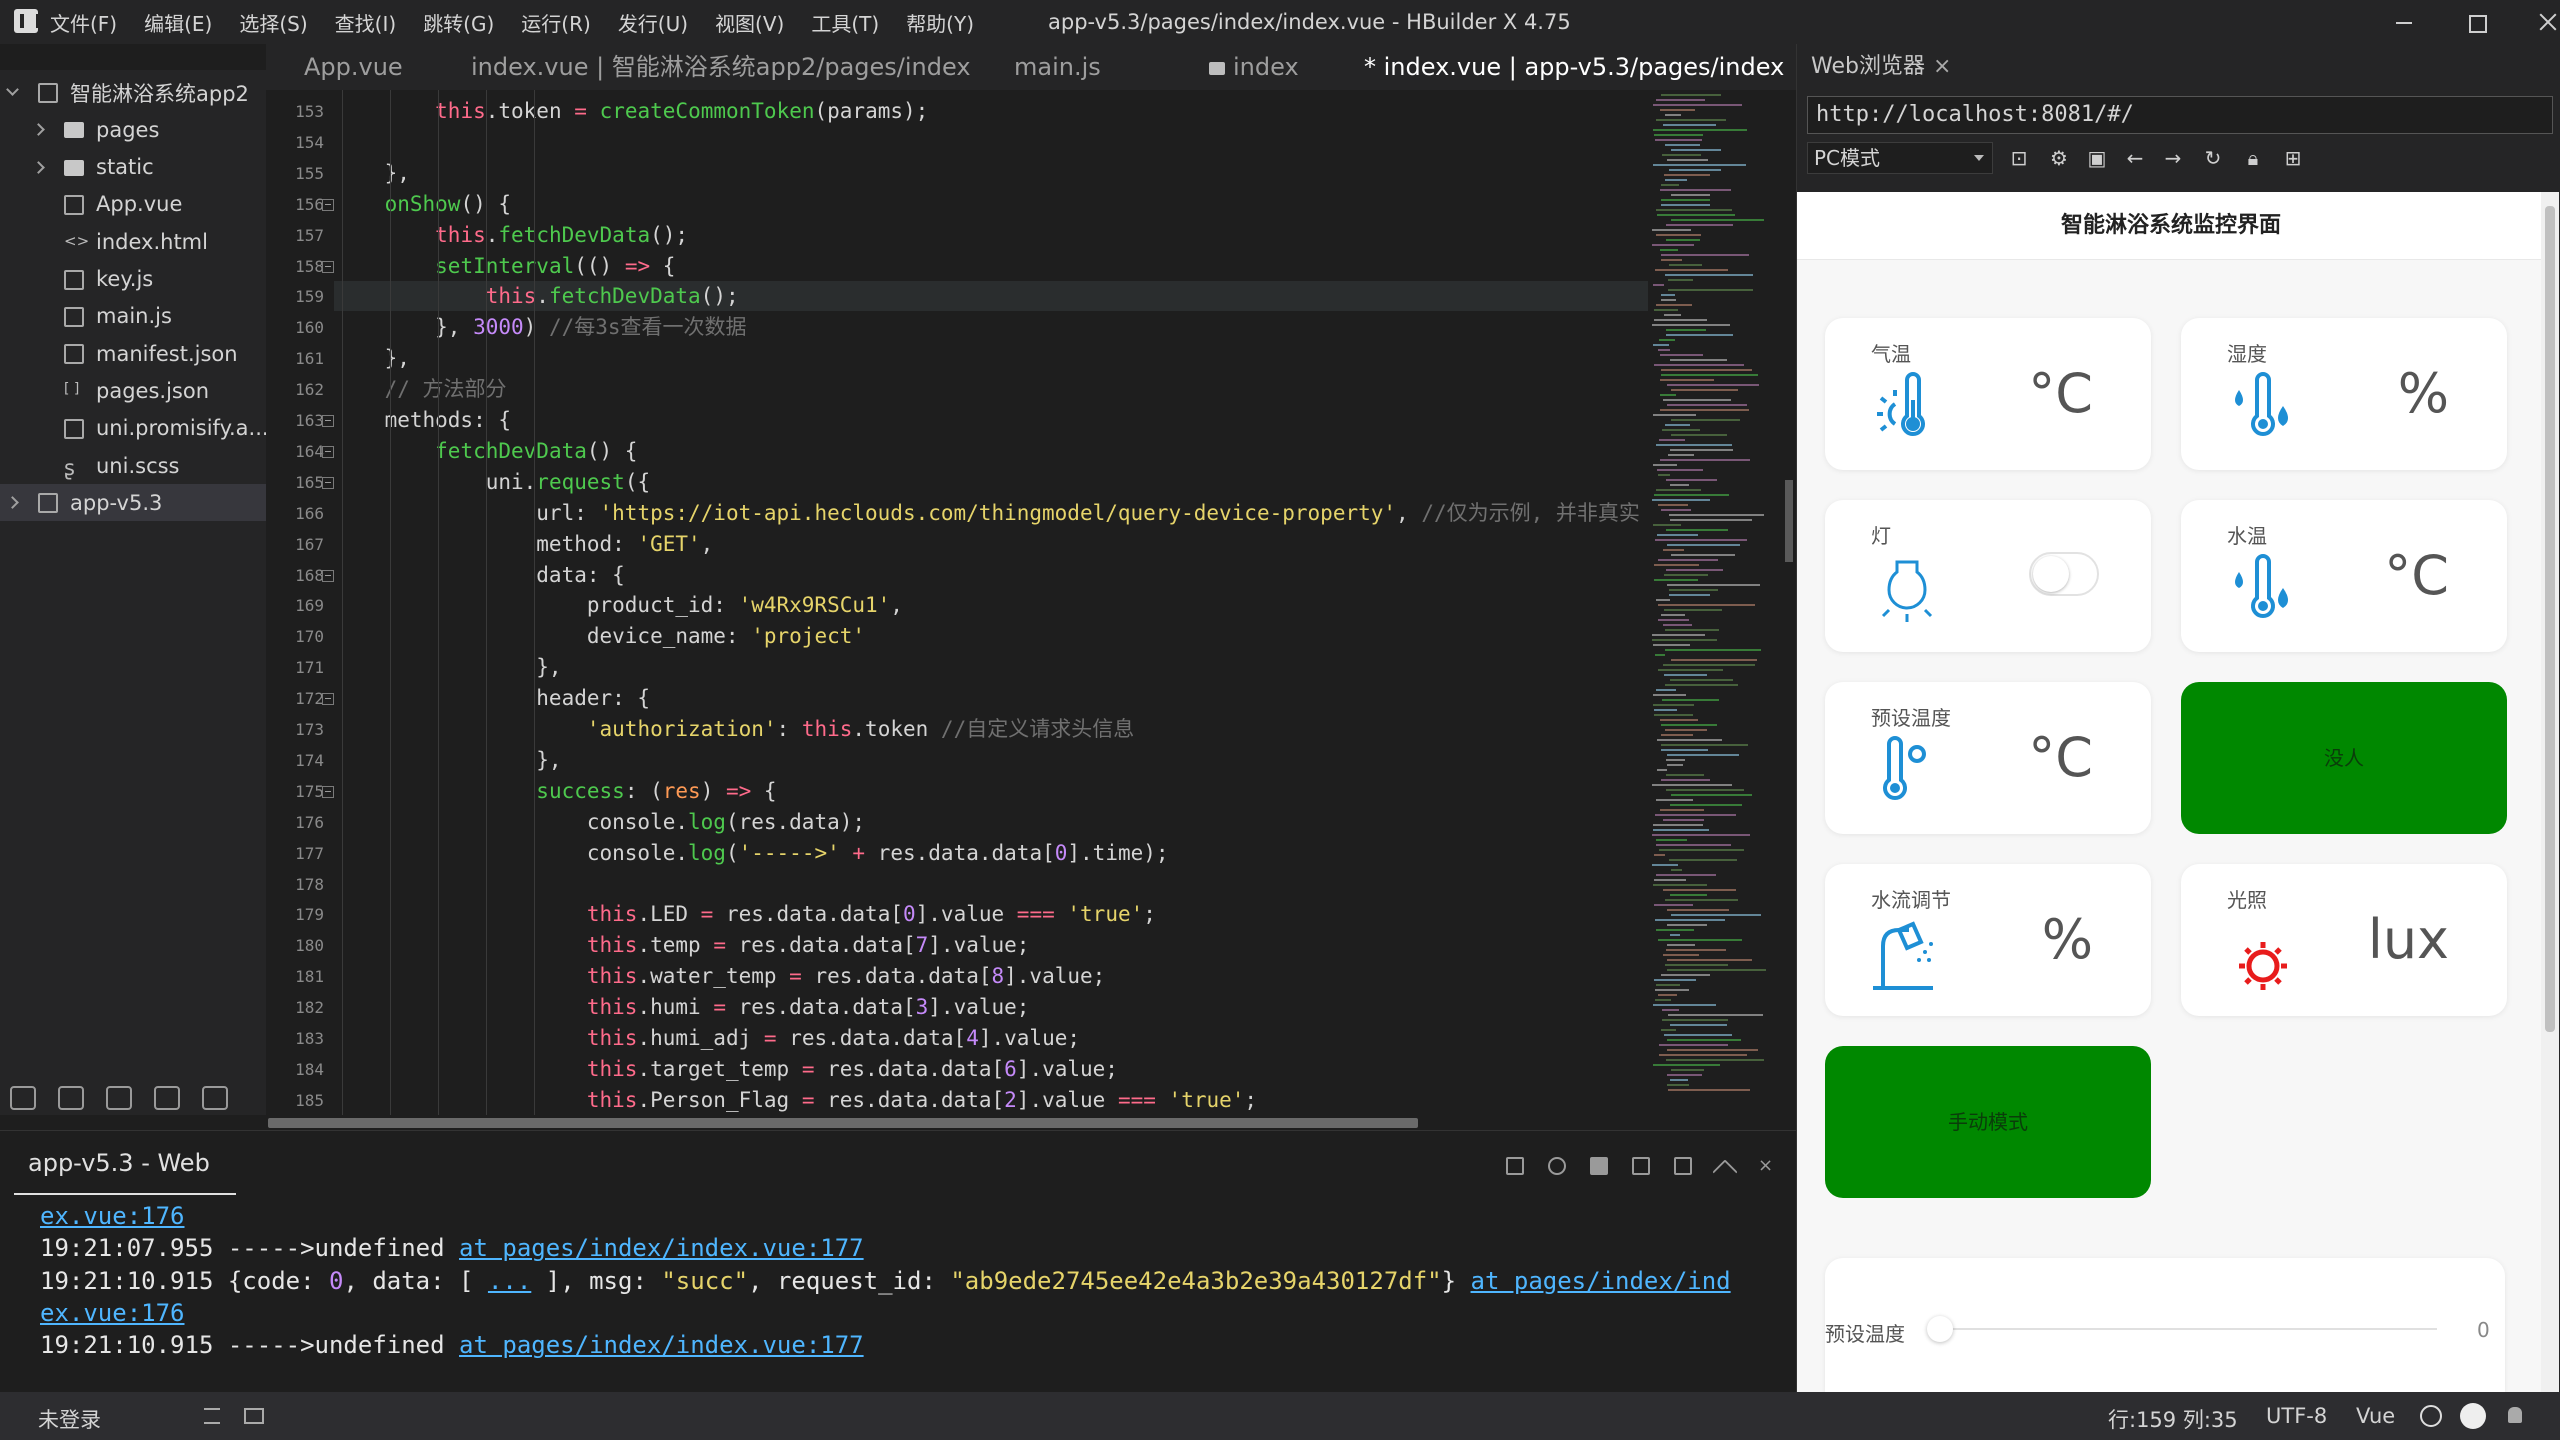 This screenshot has height=1440, width=2560. I want to click on menu-item: 发行(U), so click(653, 22).